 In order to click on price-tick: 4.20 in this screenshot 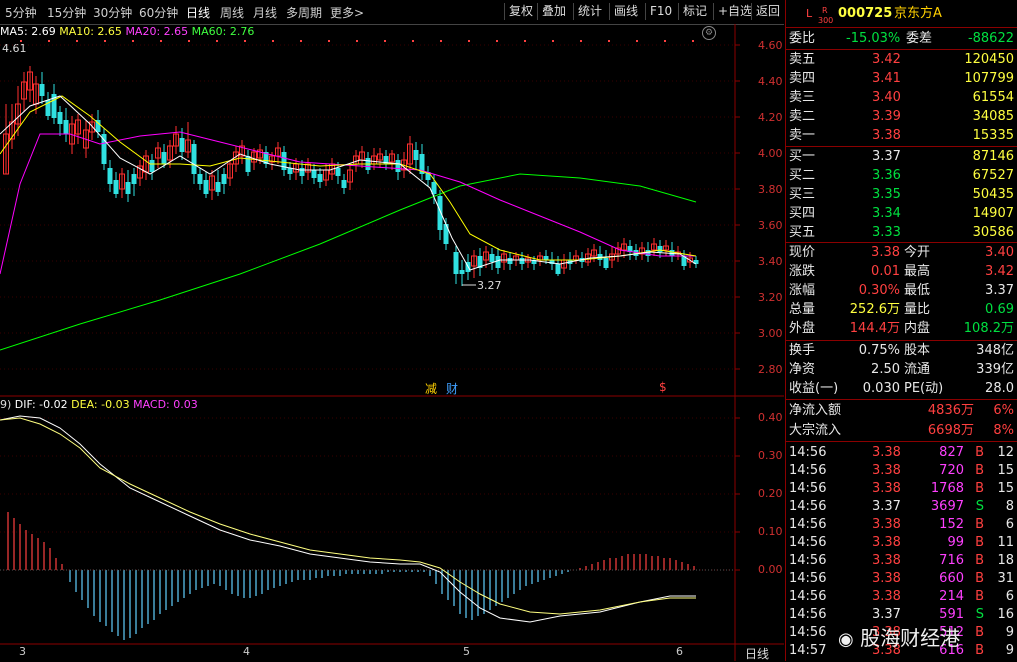, I will do `click(770, 117)`.